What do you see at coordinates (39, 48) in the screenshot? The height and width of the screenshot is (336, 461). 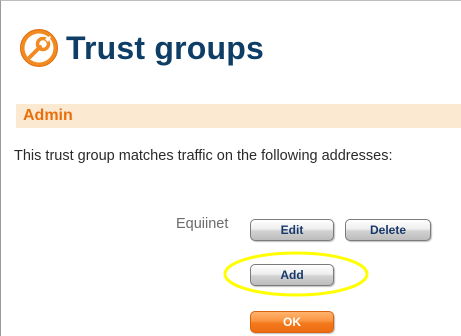 I see `wrench-icon` at bounding box center [39, 48].